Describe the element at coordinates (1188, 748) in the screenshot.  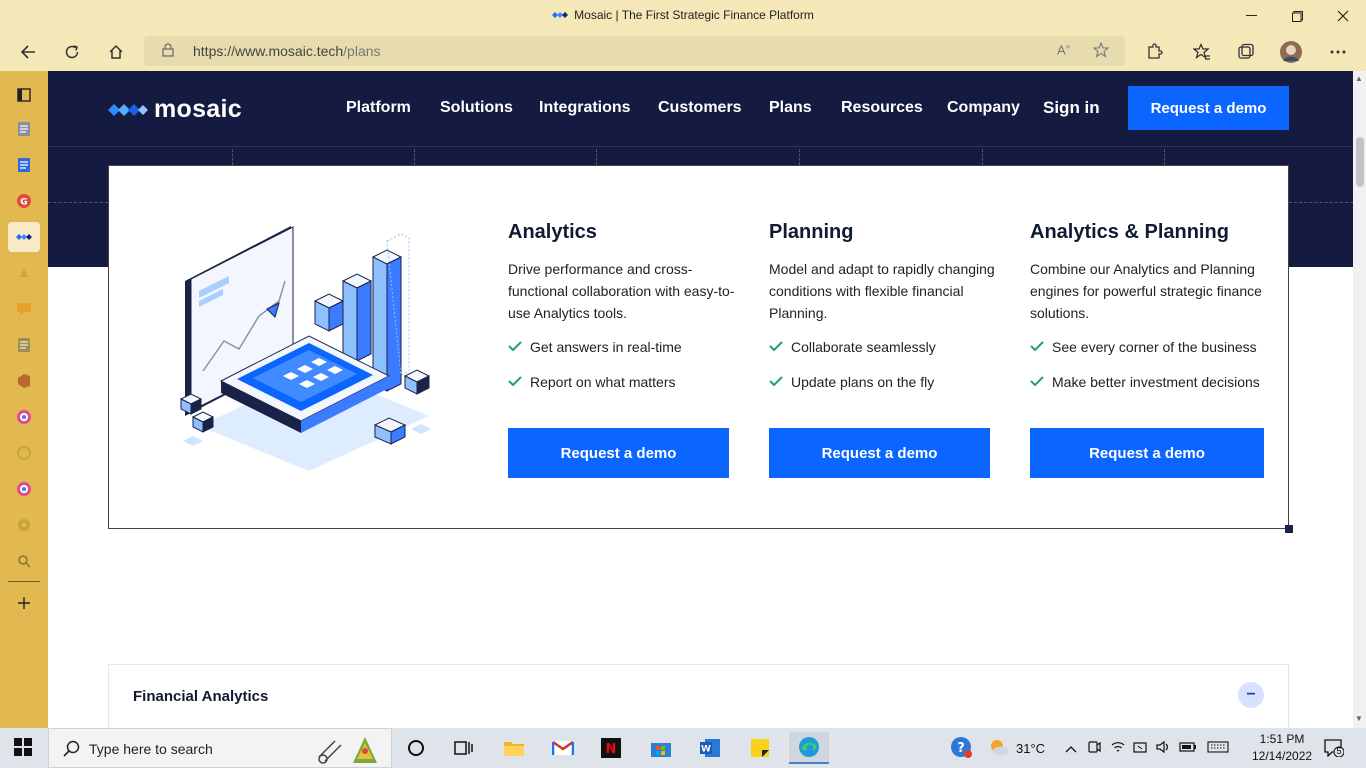
I see `battery-icon` at that location.